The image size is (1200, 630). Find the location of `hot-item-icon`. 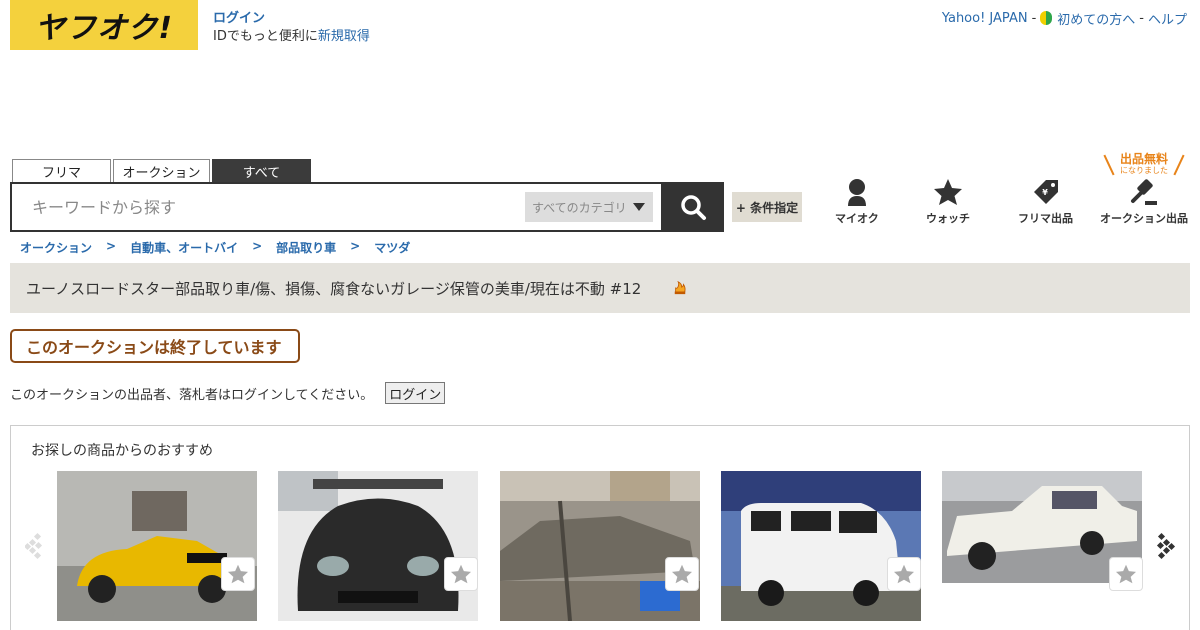

hot-item-icon is located at coordinates (680, 288).